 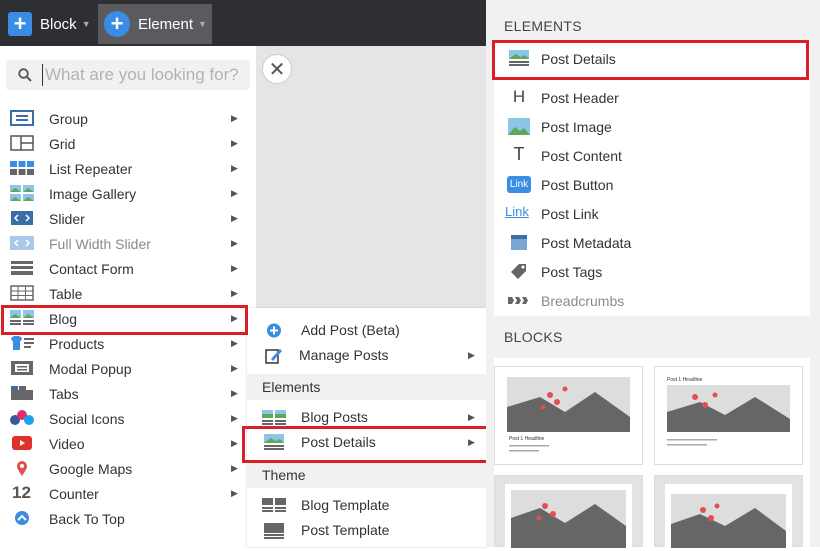 What do you see at coordinates (652, 242) in the screenshot?
I see `element-item-post-metadata: Post Metadata` at bounding box center [652, 242].